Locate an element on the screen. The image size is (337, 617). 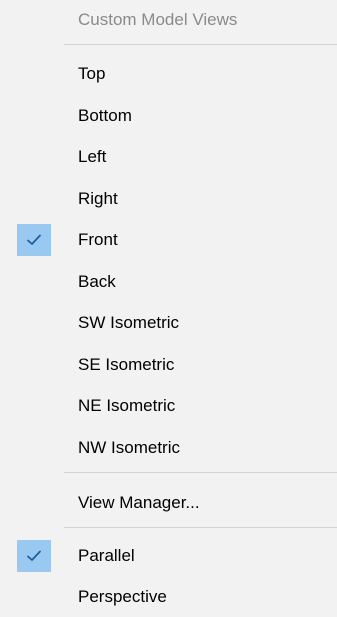
menu-item-sw-isometric: SW Isometric is located at coordinates (168, 323).